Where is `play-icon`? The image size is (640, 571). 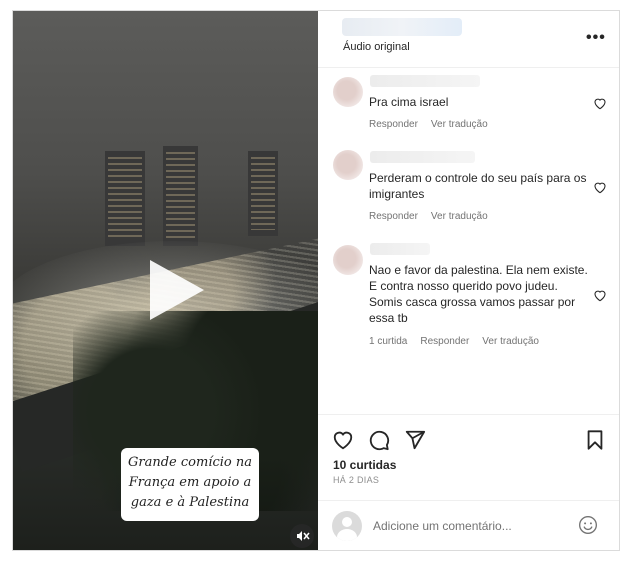 play-icon is located at coordinates (177, 290).